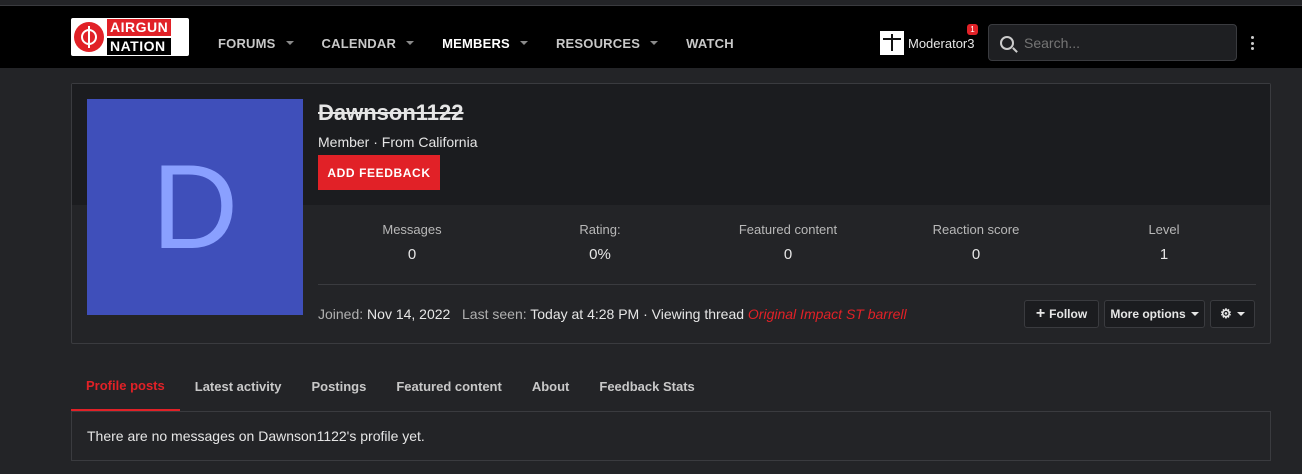 Image resolution: width=1302 pixels, height=474 pixels. I want to click on divider, so click(787, 284).